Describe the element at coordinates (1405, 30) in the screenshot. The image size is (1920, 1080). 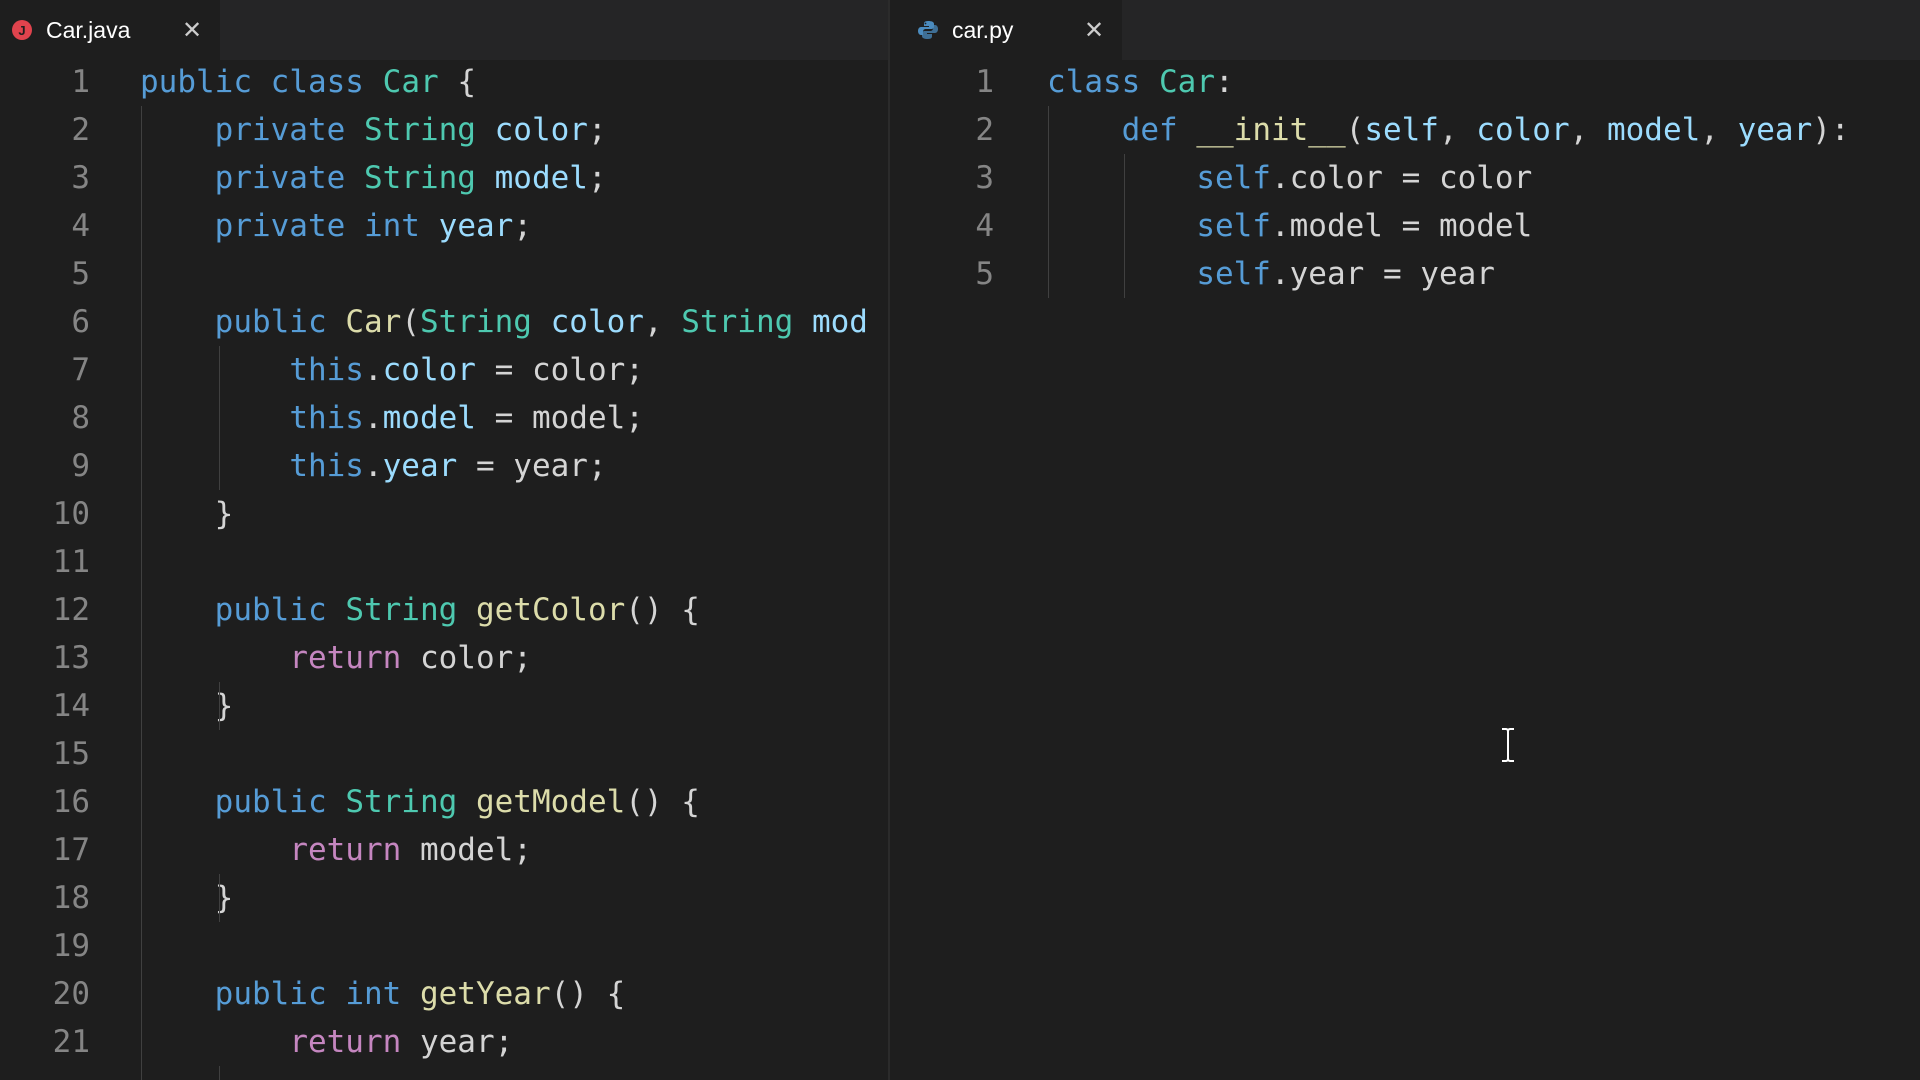
I see `editor-tab-bar: car.py ✕` at that location.